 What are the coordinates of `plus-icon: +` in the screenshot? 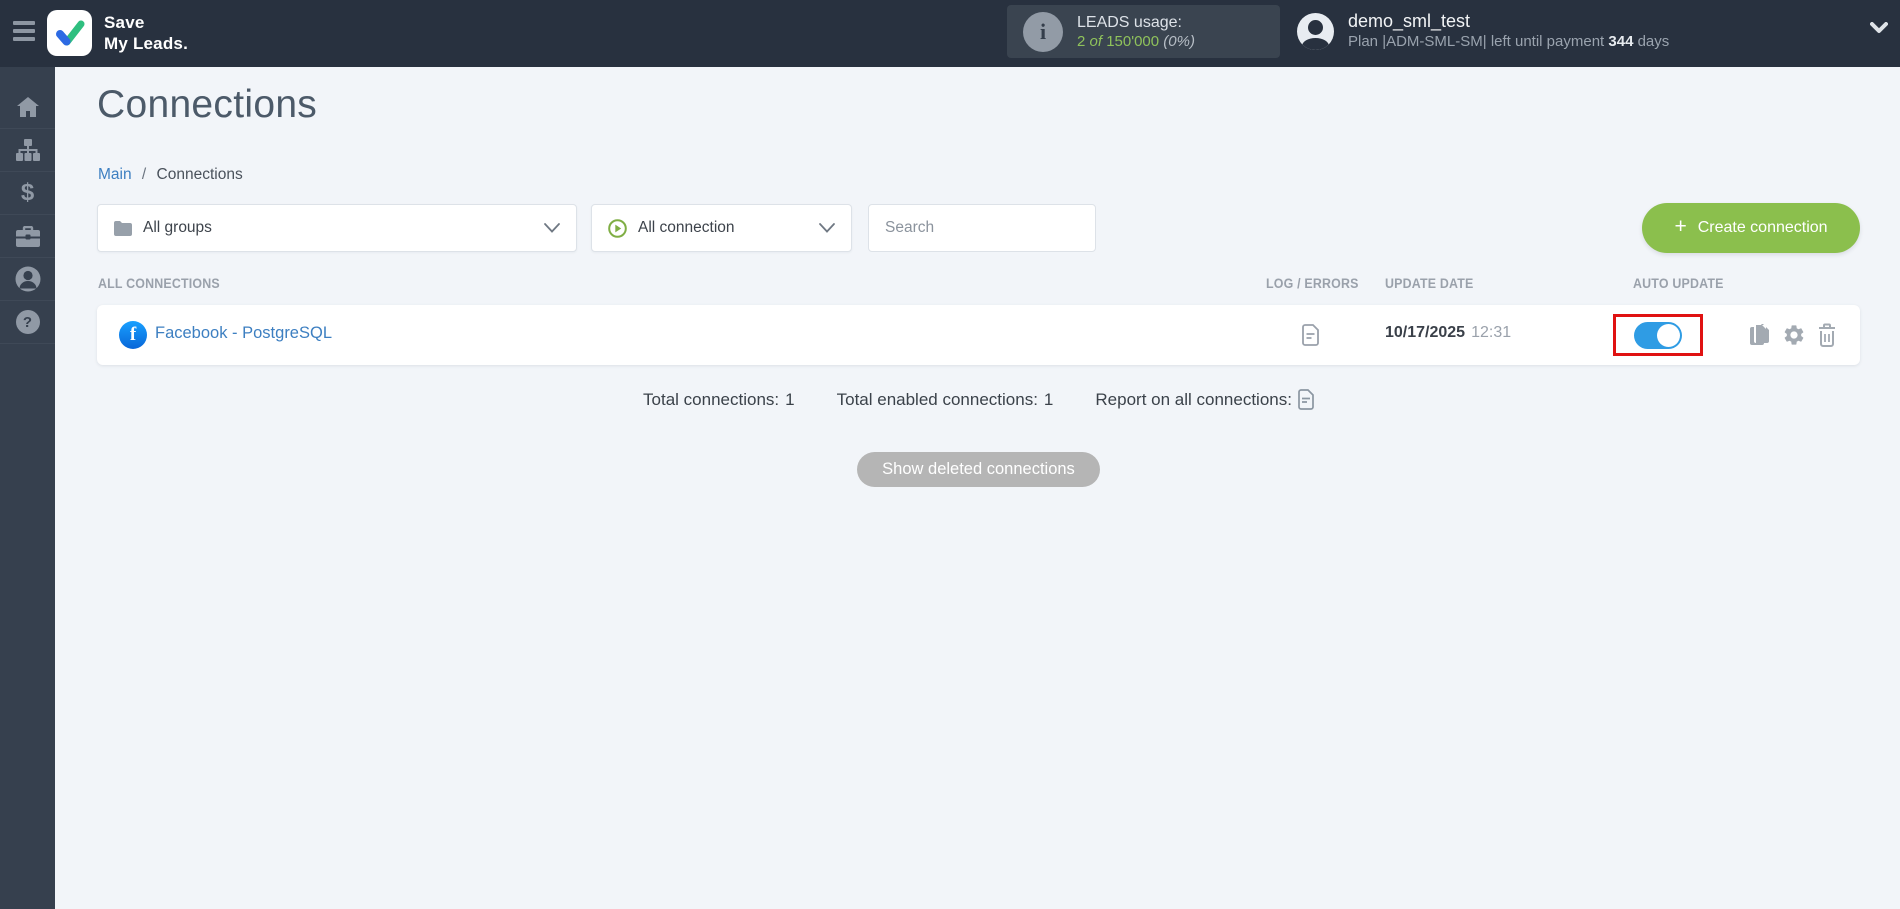 It's located at (1680, 226).